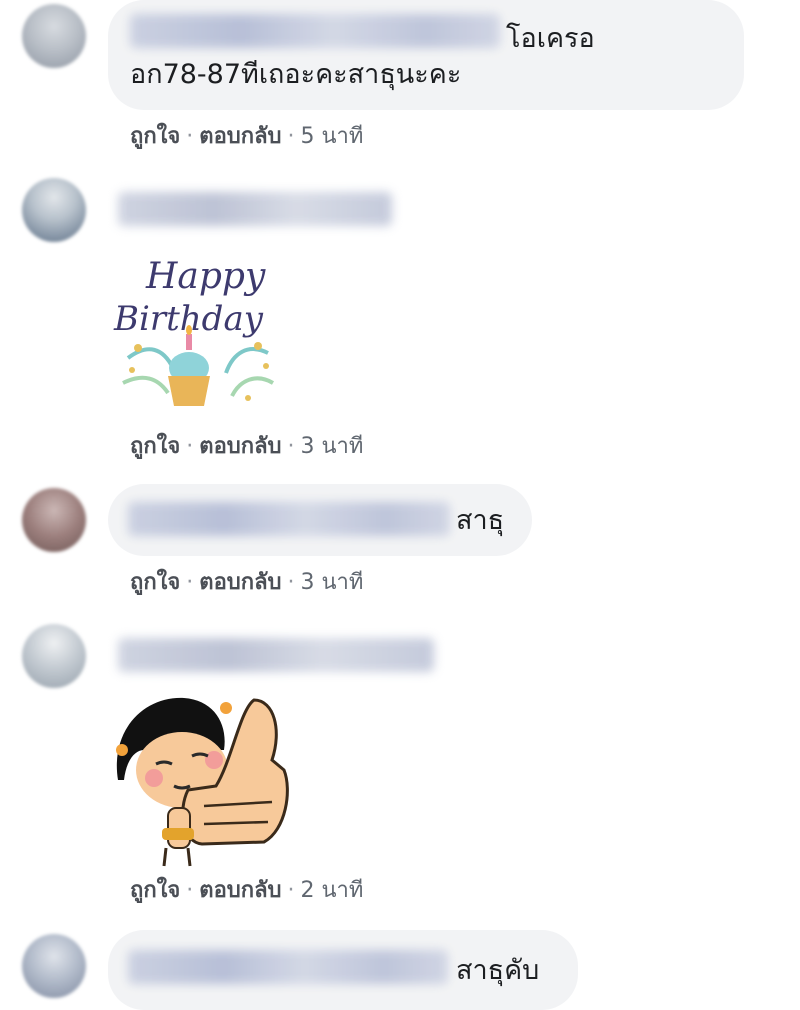  I want to click on comment-timestamp: 2 นาที, so click(332, 890).